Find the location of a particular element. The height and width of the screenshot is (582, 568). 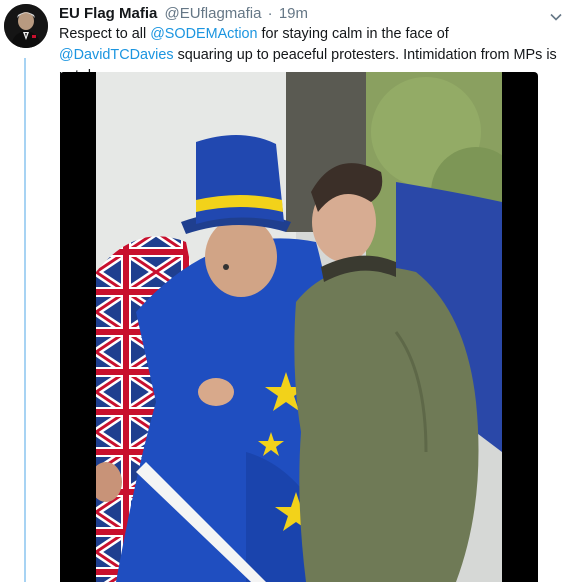

chevron-down-icon is located at coordinates (556, 16).